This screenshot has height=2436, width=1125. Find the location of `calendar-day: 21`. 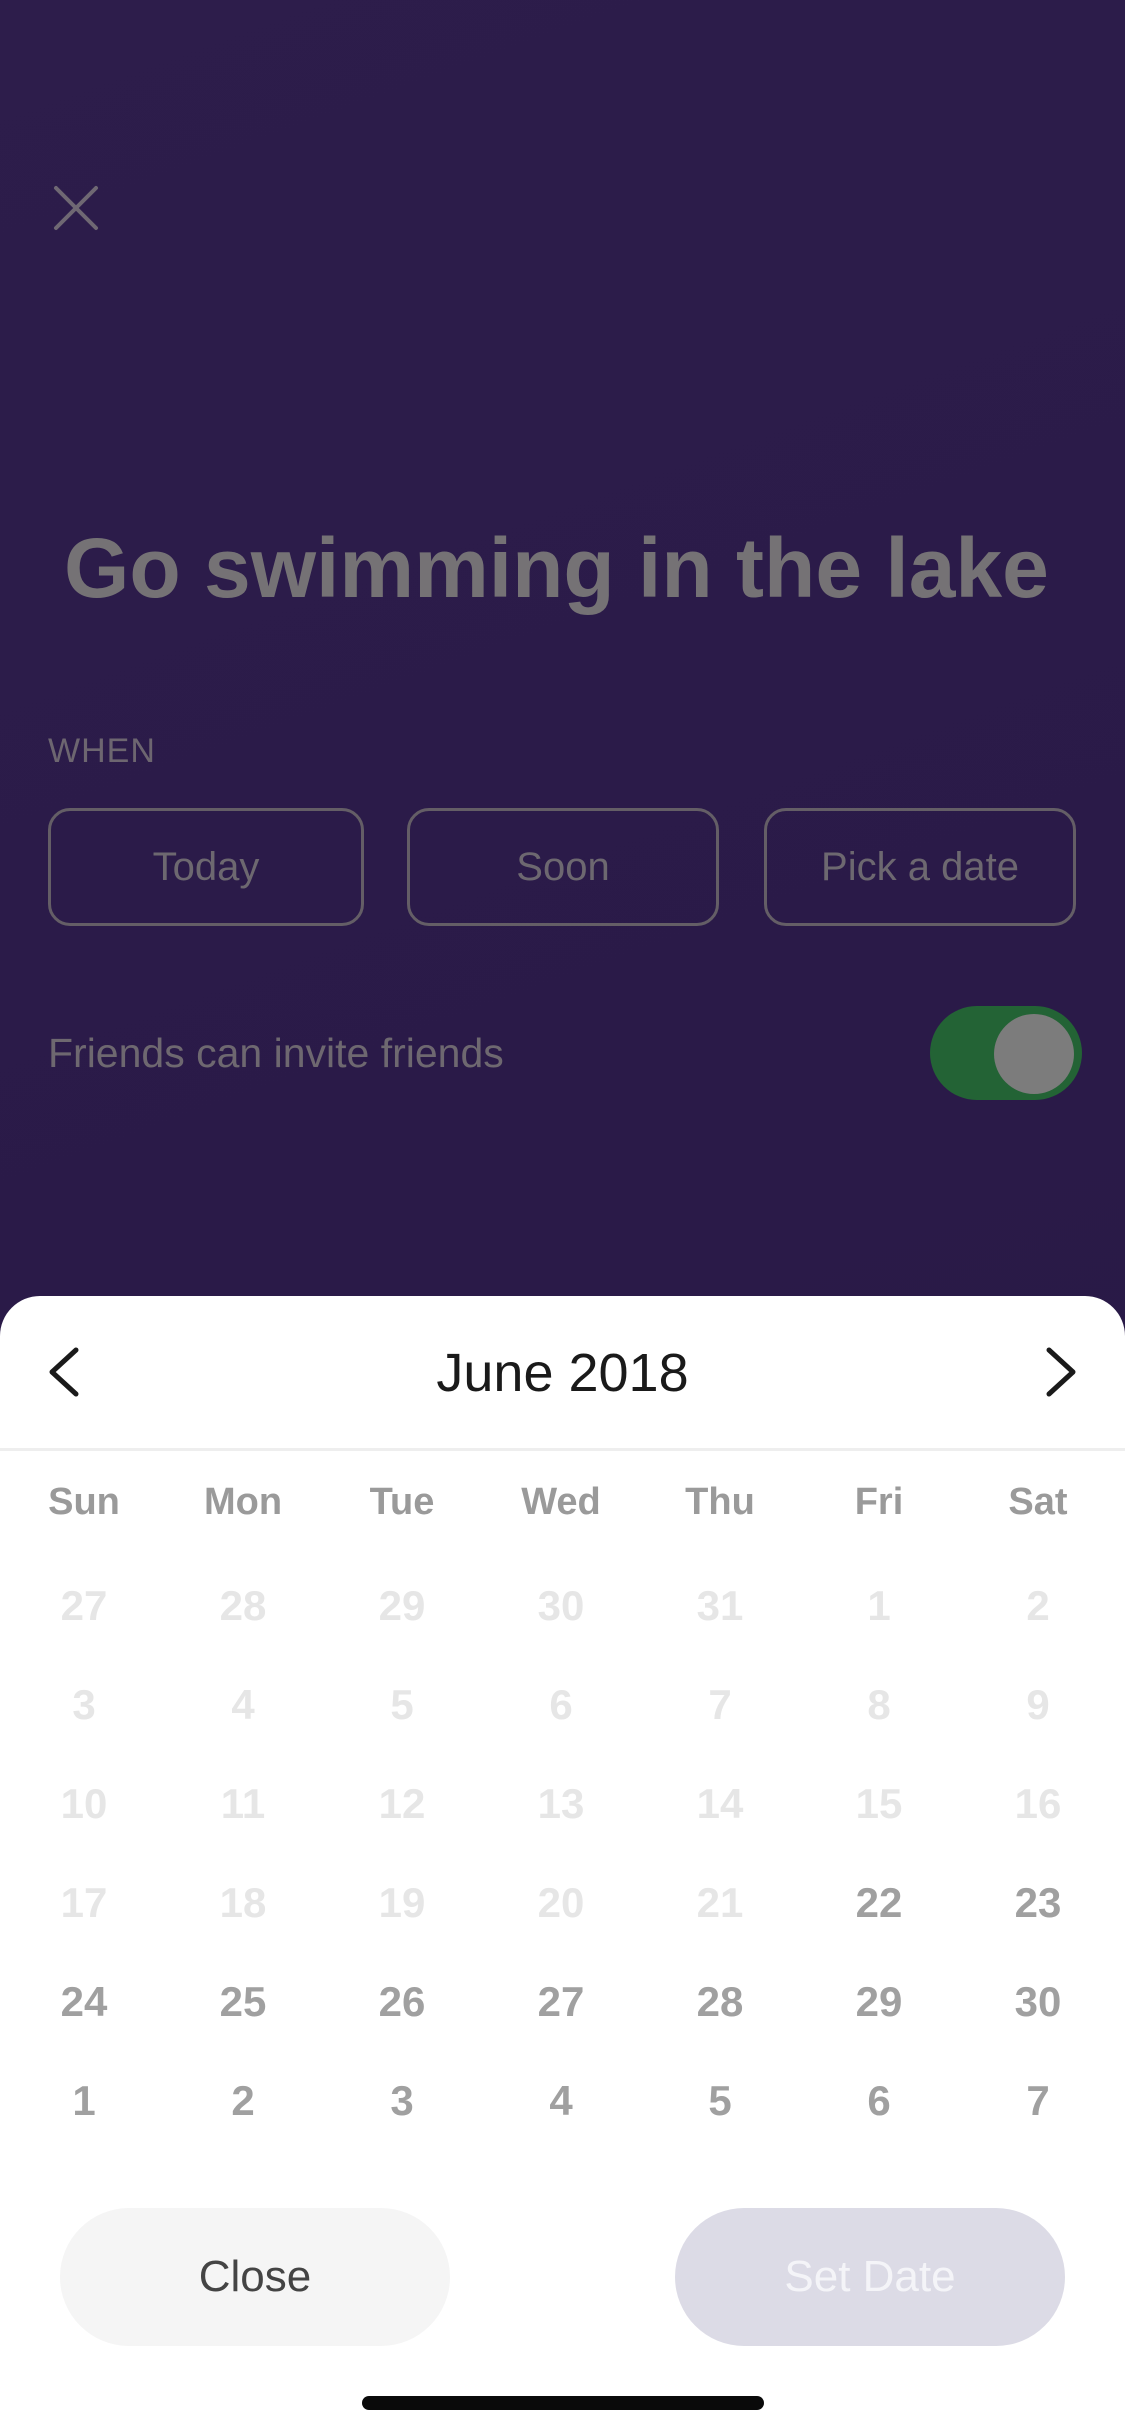

calendar-day: 21 is located at coordinates (720, 1902).